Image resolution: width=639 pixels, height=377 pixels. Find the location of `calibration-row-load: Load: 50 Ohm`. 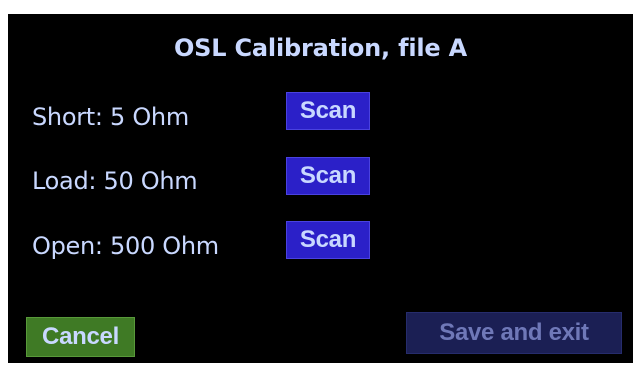

calibration-row-load: Load: 50 Ohm is located at coordinates (115, 181).